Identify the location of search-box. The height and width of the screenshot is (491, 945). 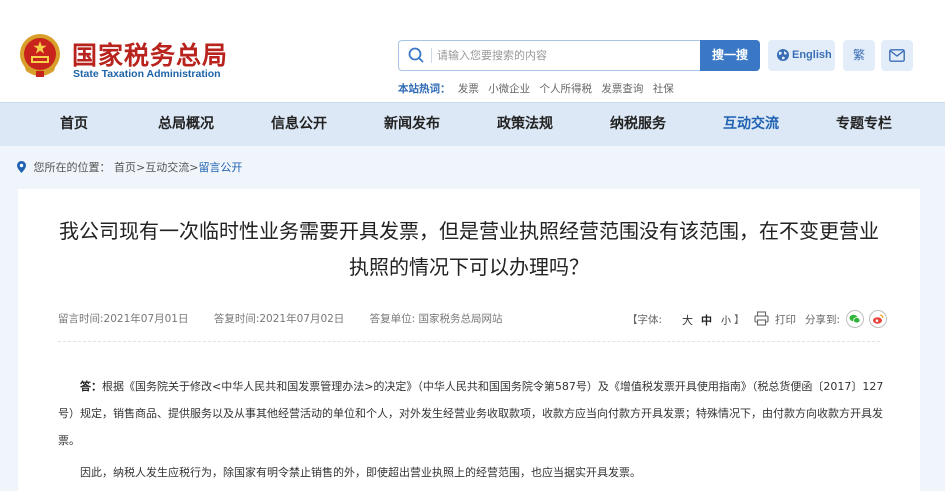
(549, 55).